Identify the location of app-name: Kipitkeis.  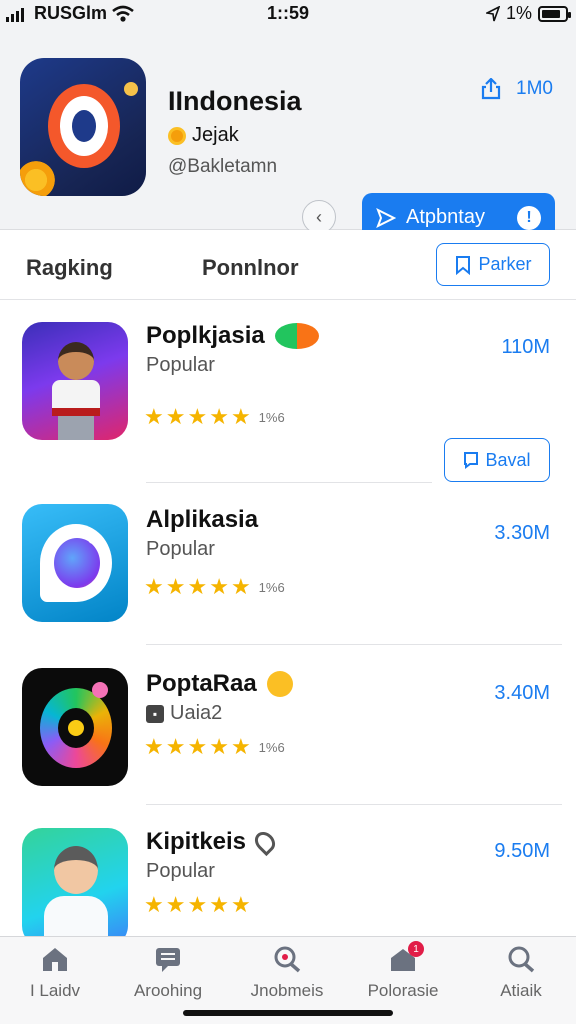
(196, 841).